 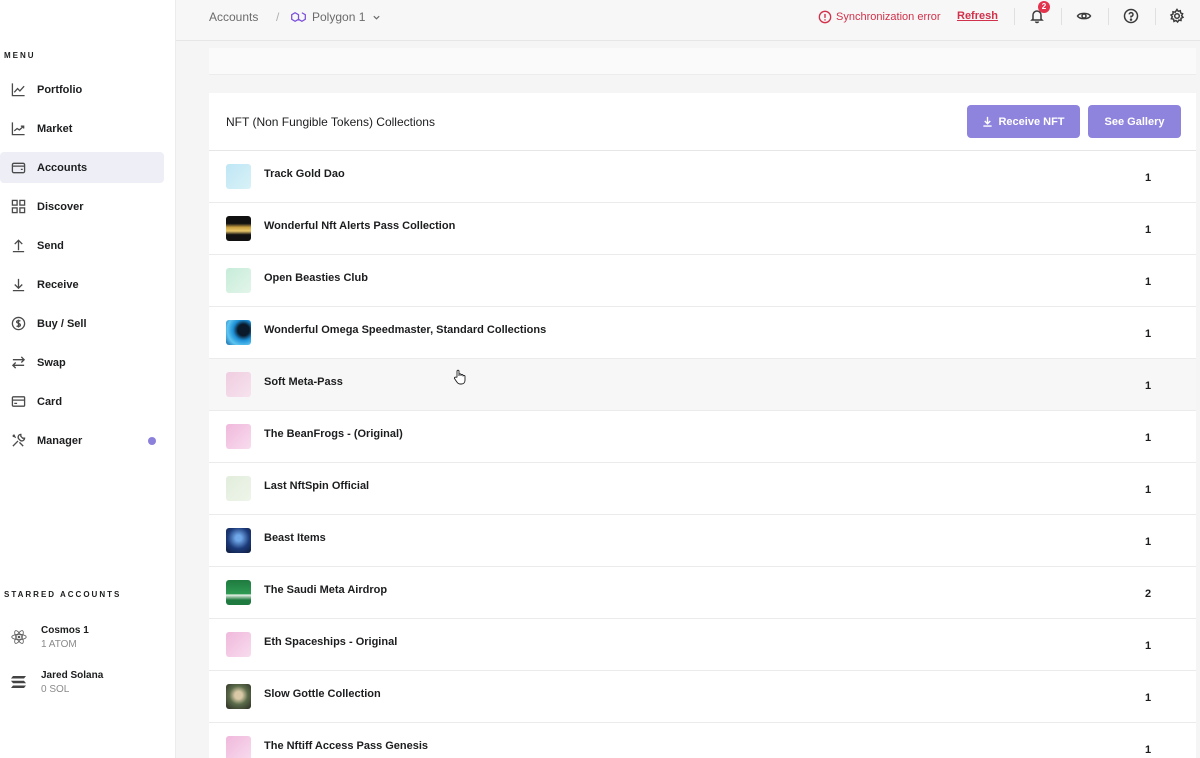 What do you see at coordinates (50, 401) in the screenshot?
I see `sidebar-item-label: Card` at bounding box center [50, 401].